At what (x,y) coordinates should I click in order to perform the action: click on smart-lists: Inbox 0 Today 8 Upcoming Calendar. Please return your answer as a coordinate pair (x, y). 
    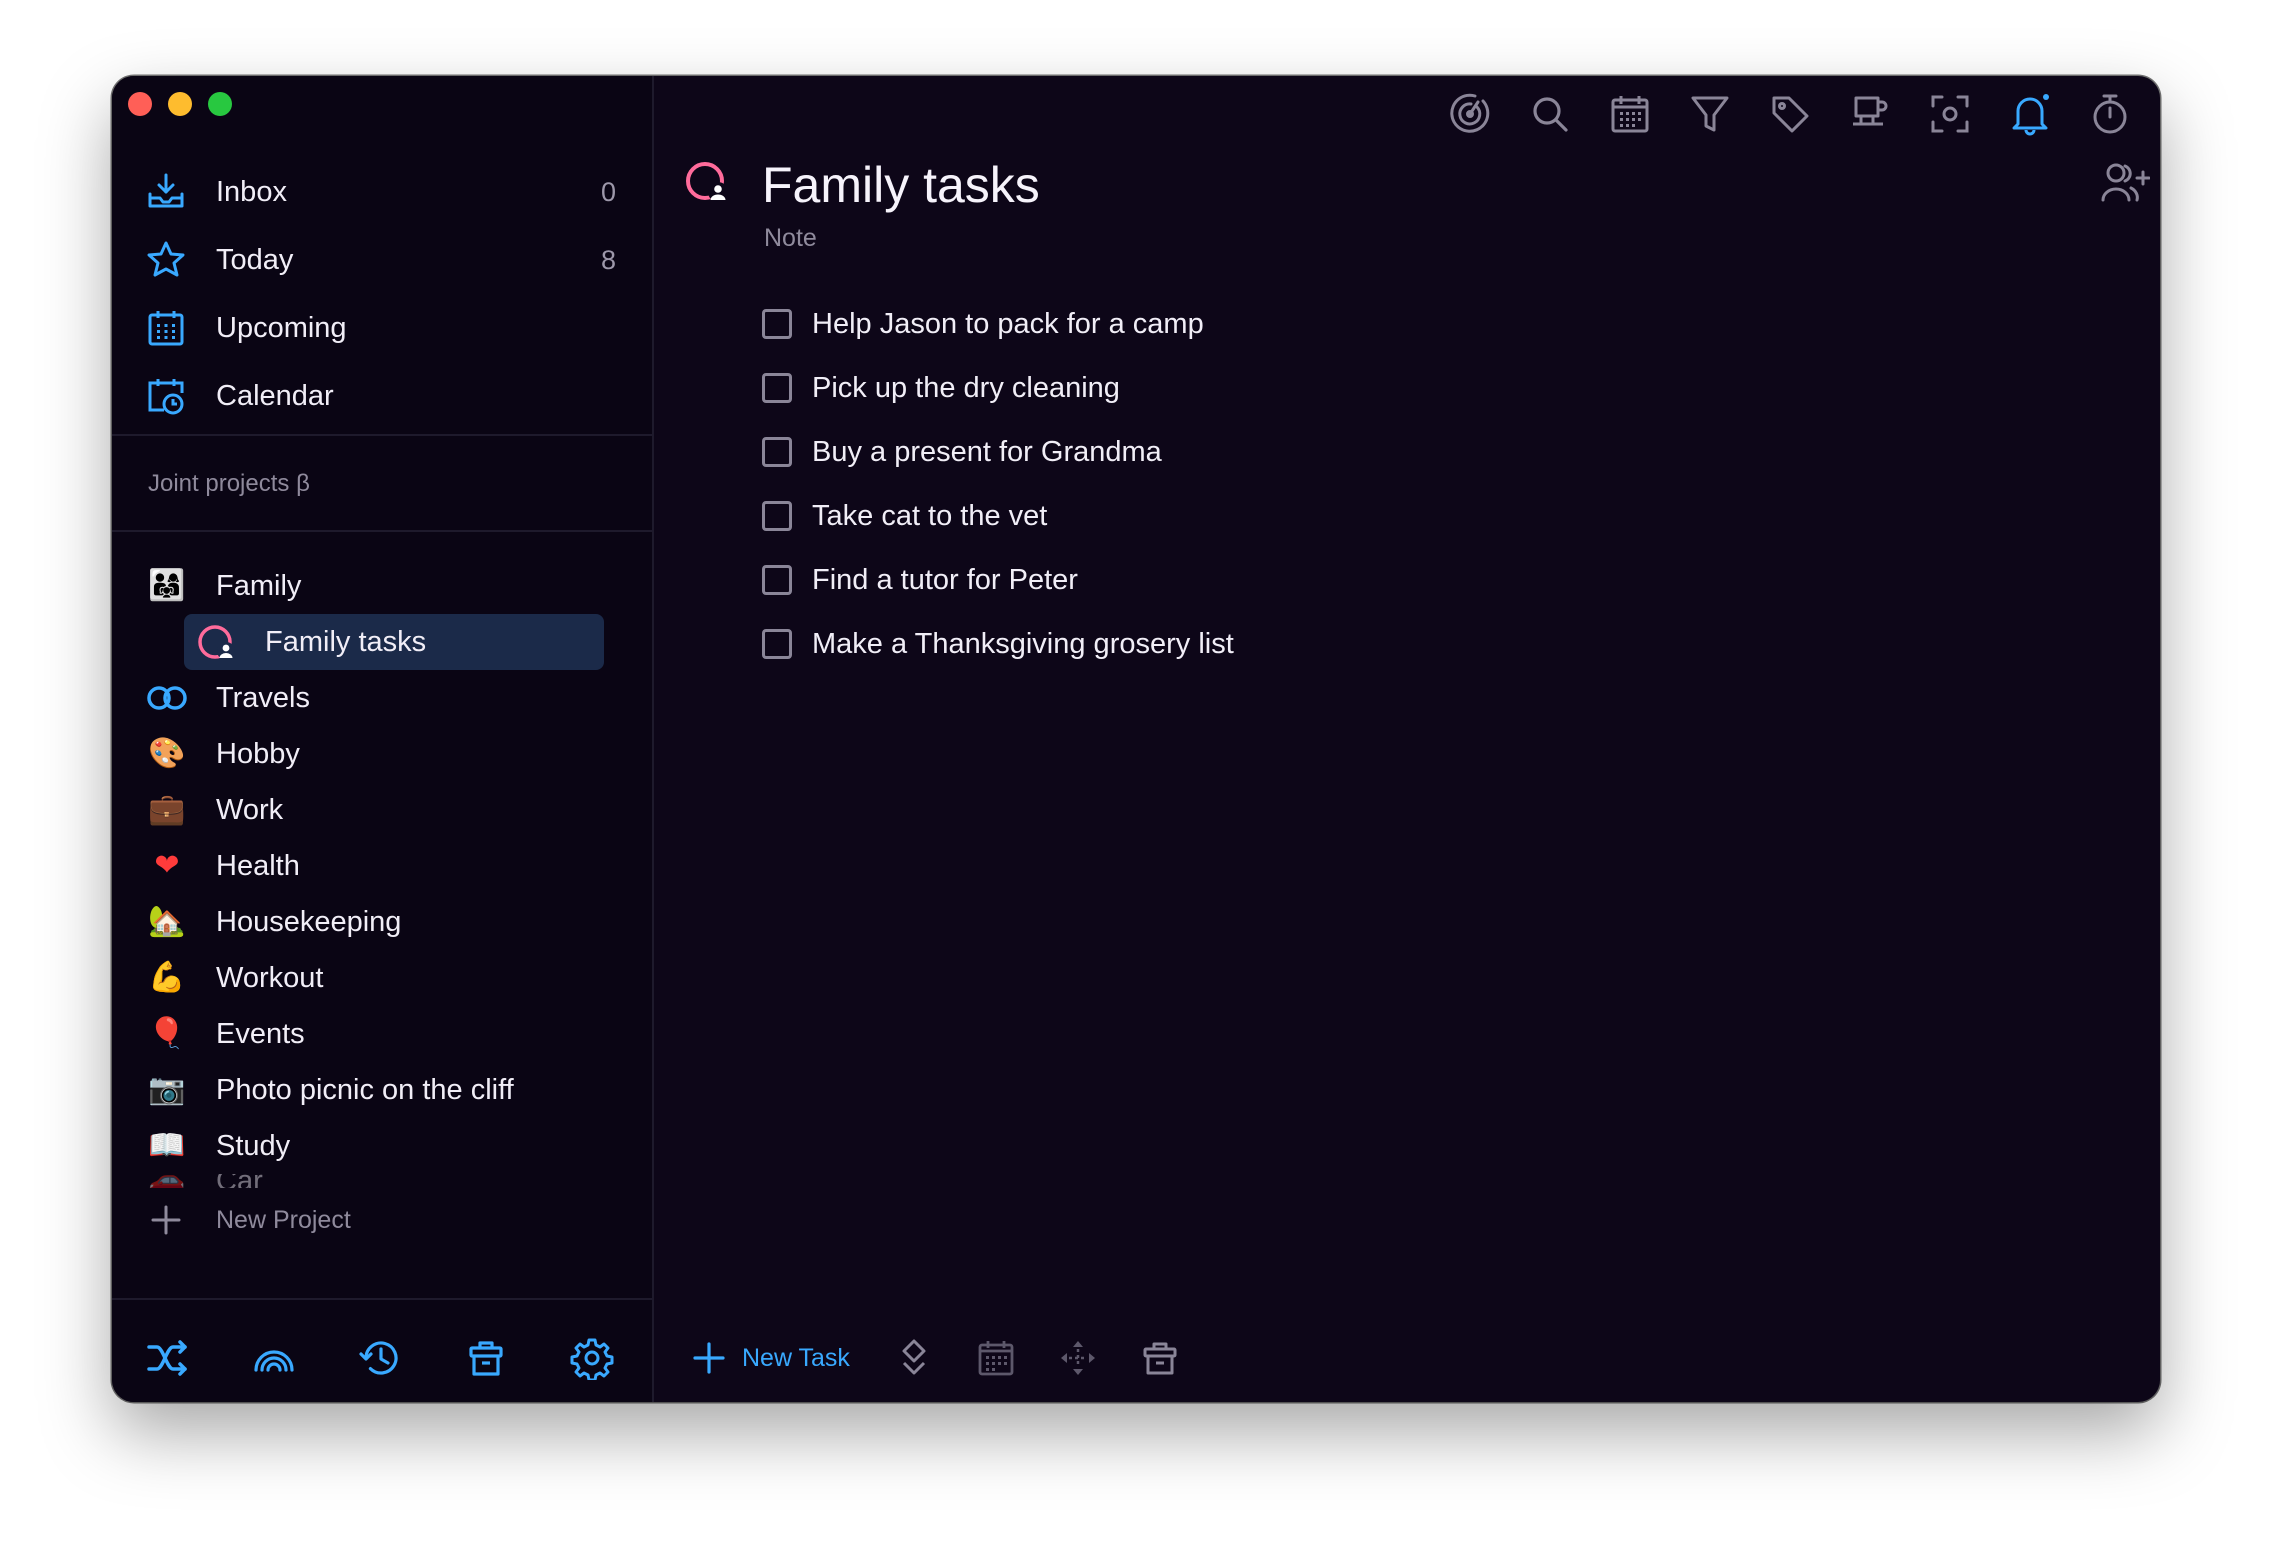
    Looking at the image, I should click on (382, 294).